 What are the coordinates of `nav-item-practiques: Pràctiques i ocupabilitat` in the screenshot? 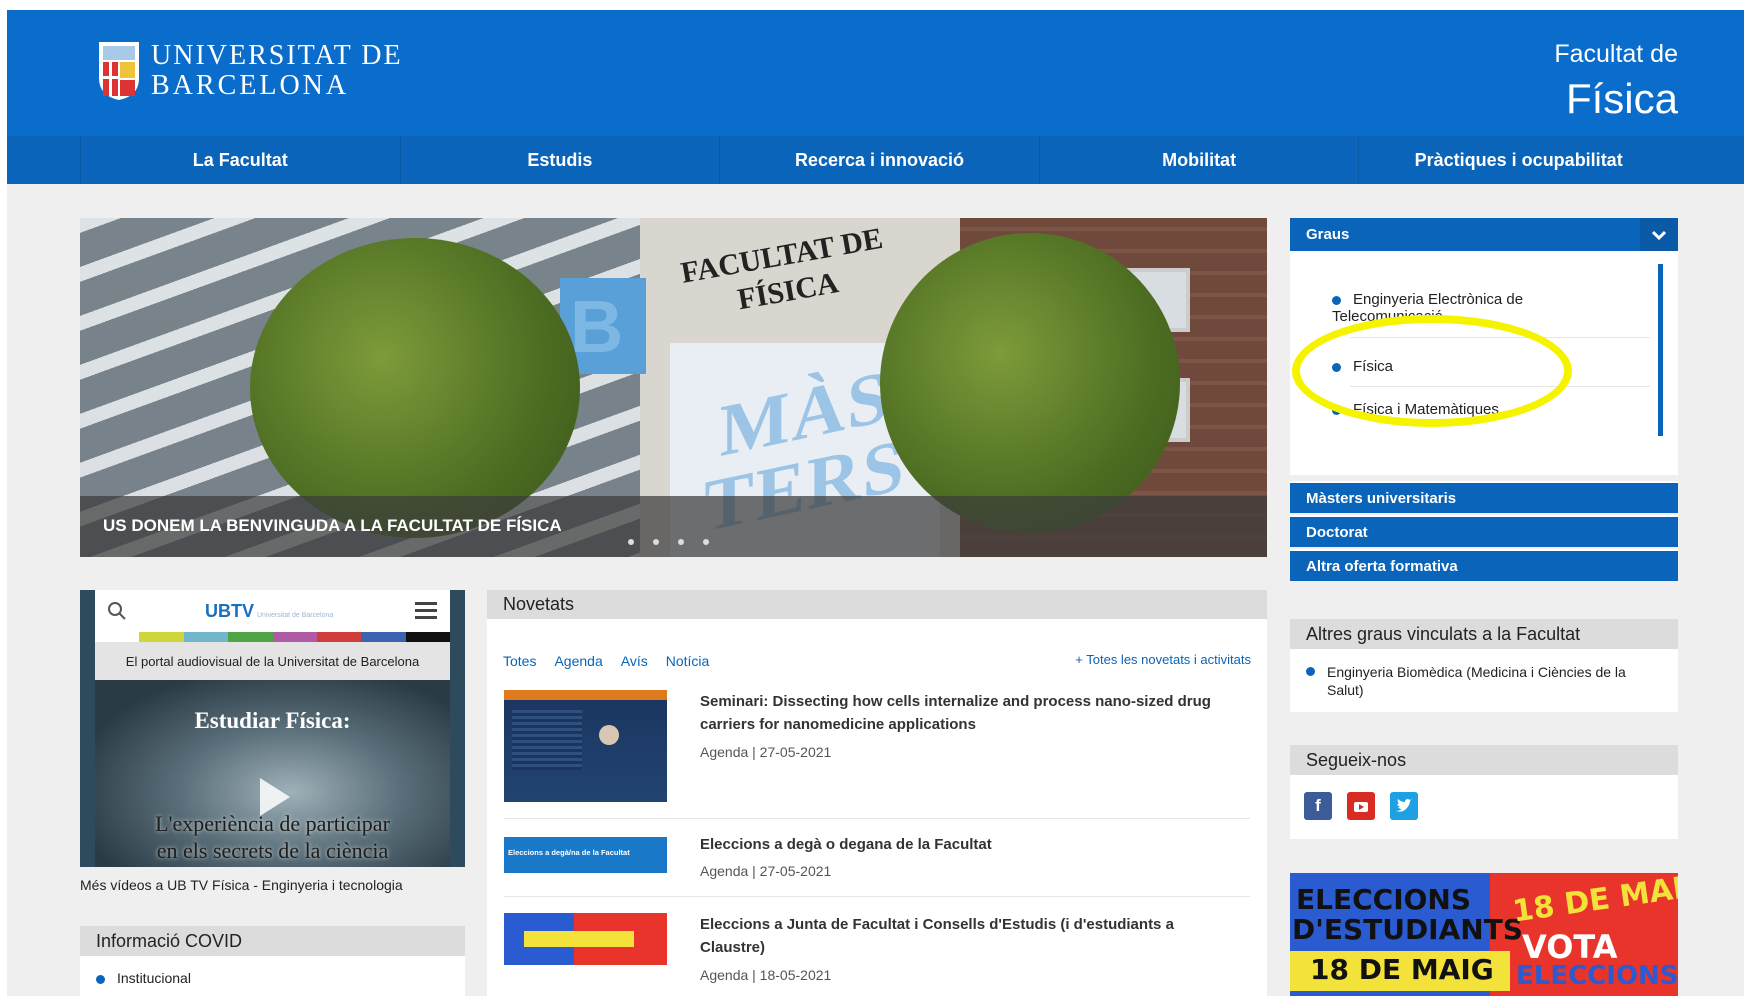 It's located at (1518, 160).